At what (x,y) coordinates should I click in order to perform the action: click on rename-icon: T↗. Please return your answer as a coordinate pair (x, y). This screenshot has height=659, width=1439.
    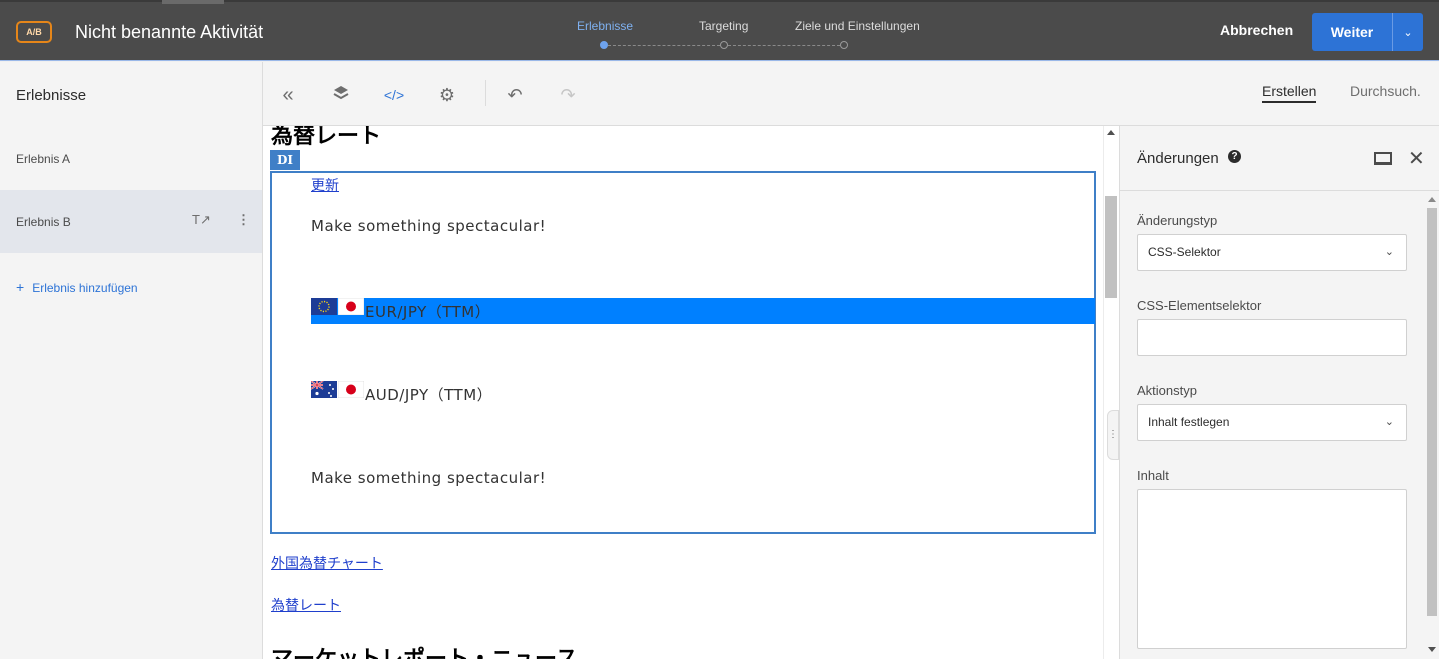
    Looking at the image, I should click on (201, 220).